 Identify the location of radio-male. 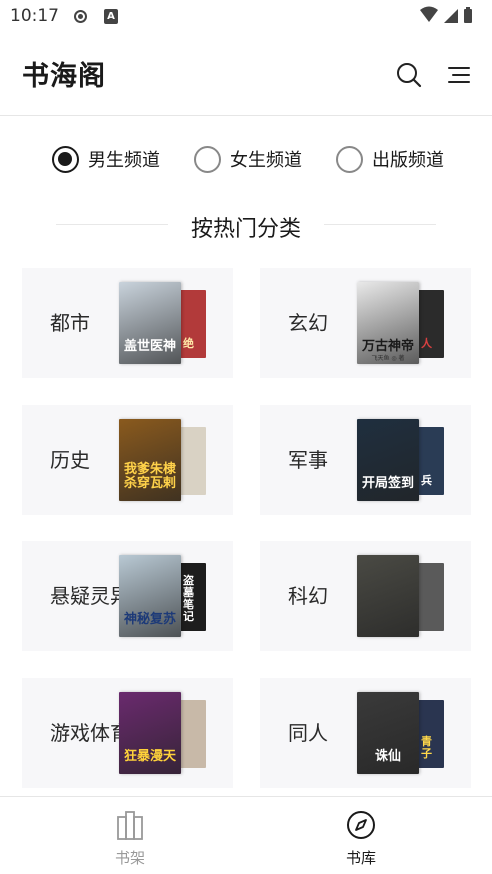
(65, 159).